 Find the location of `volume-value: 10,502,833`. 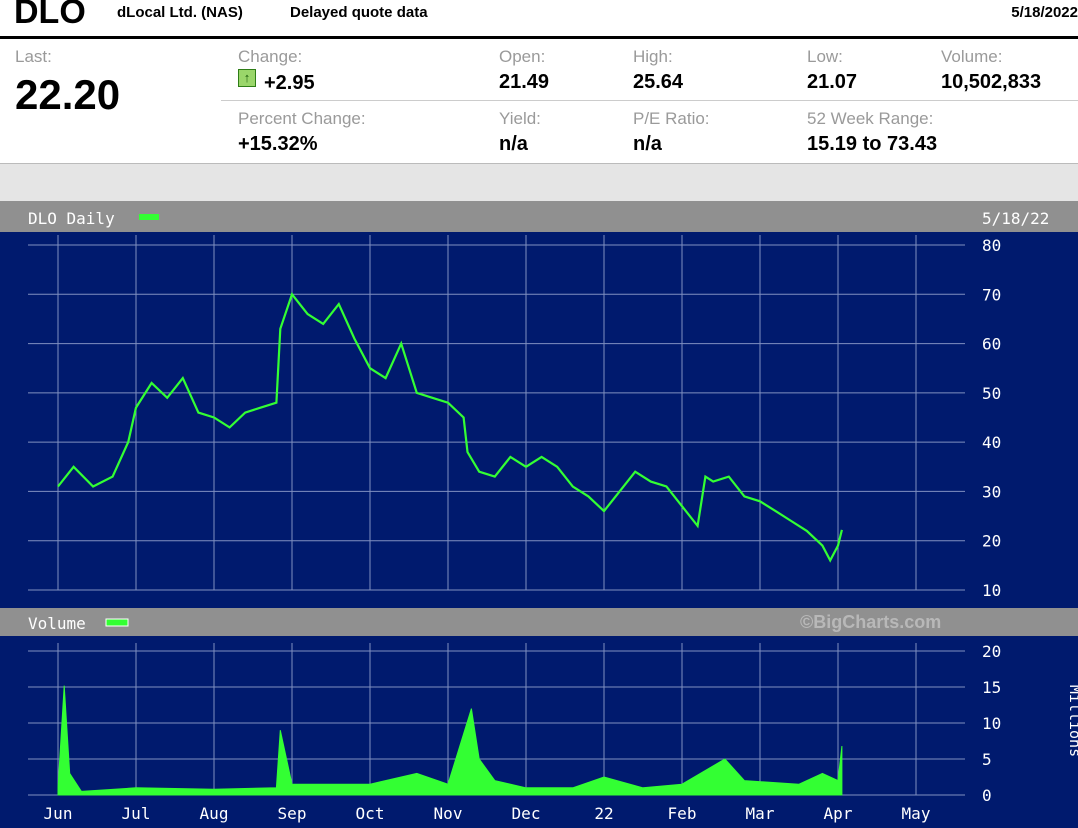

volume-value: 10,502,833 is located at coordinates (991, 82).